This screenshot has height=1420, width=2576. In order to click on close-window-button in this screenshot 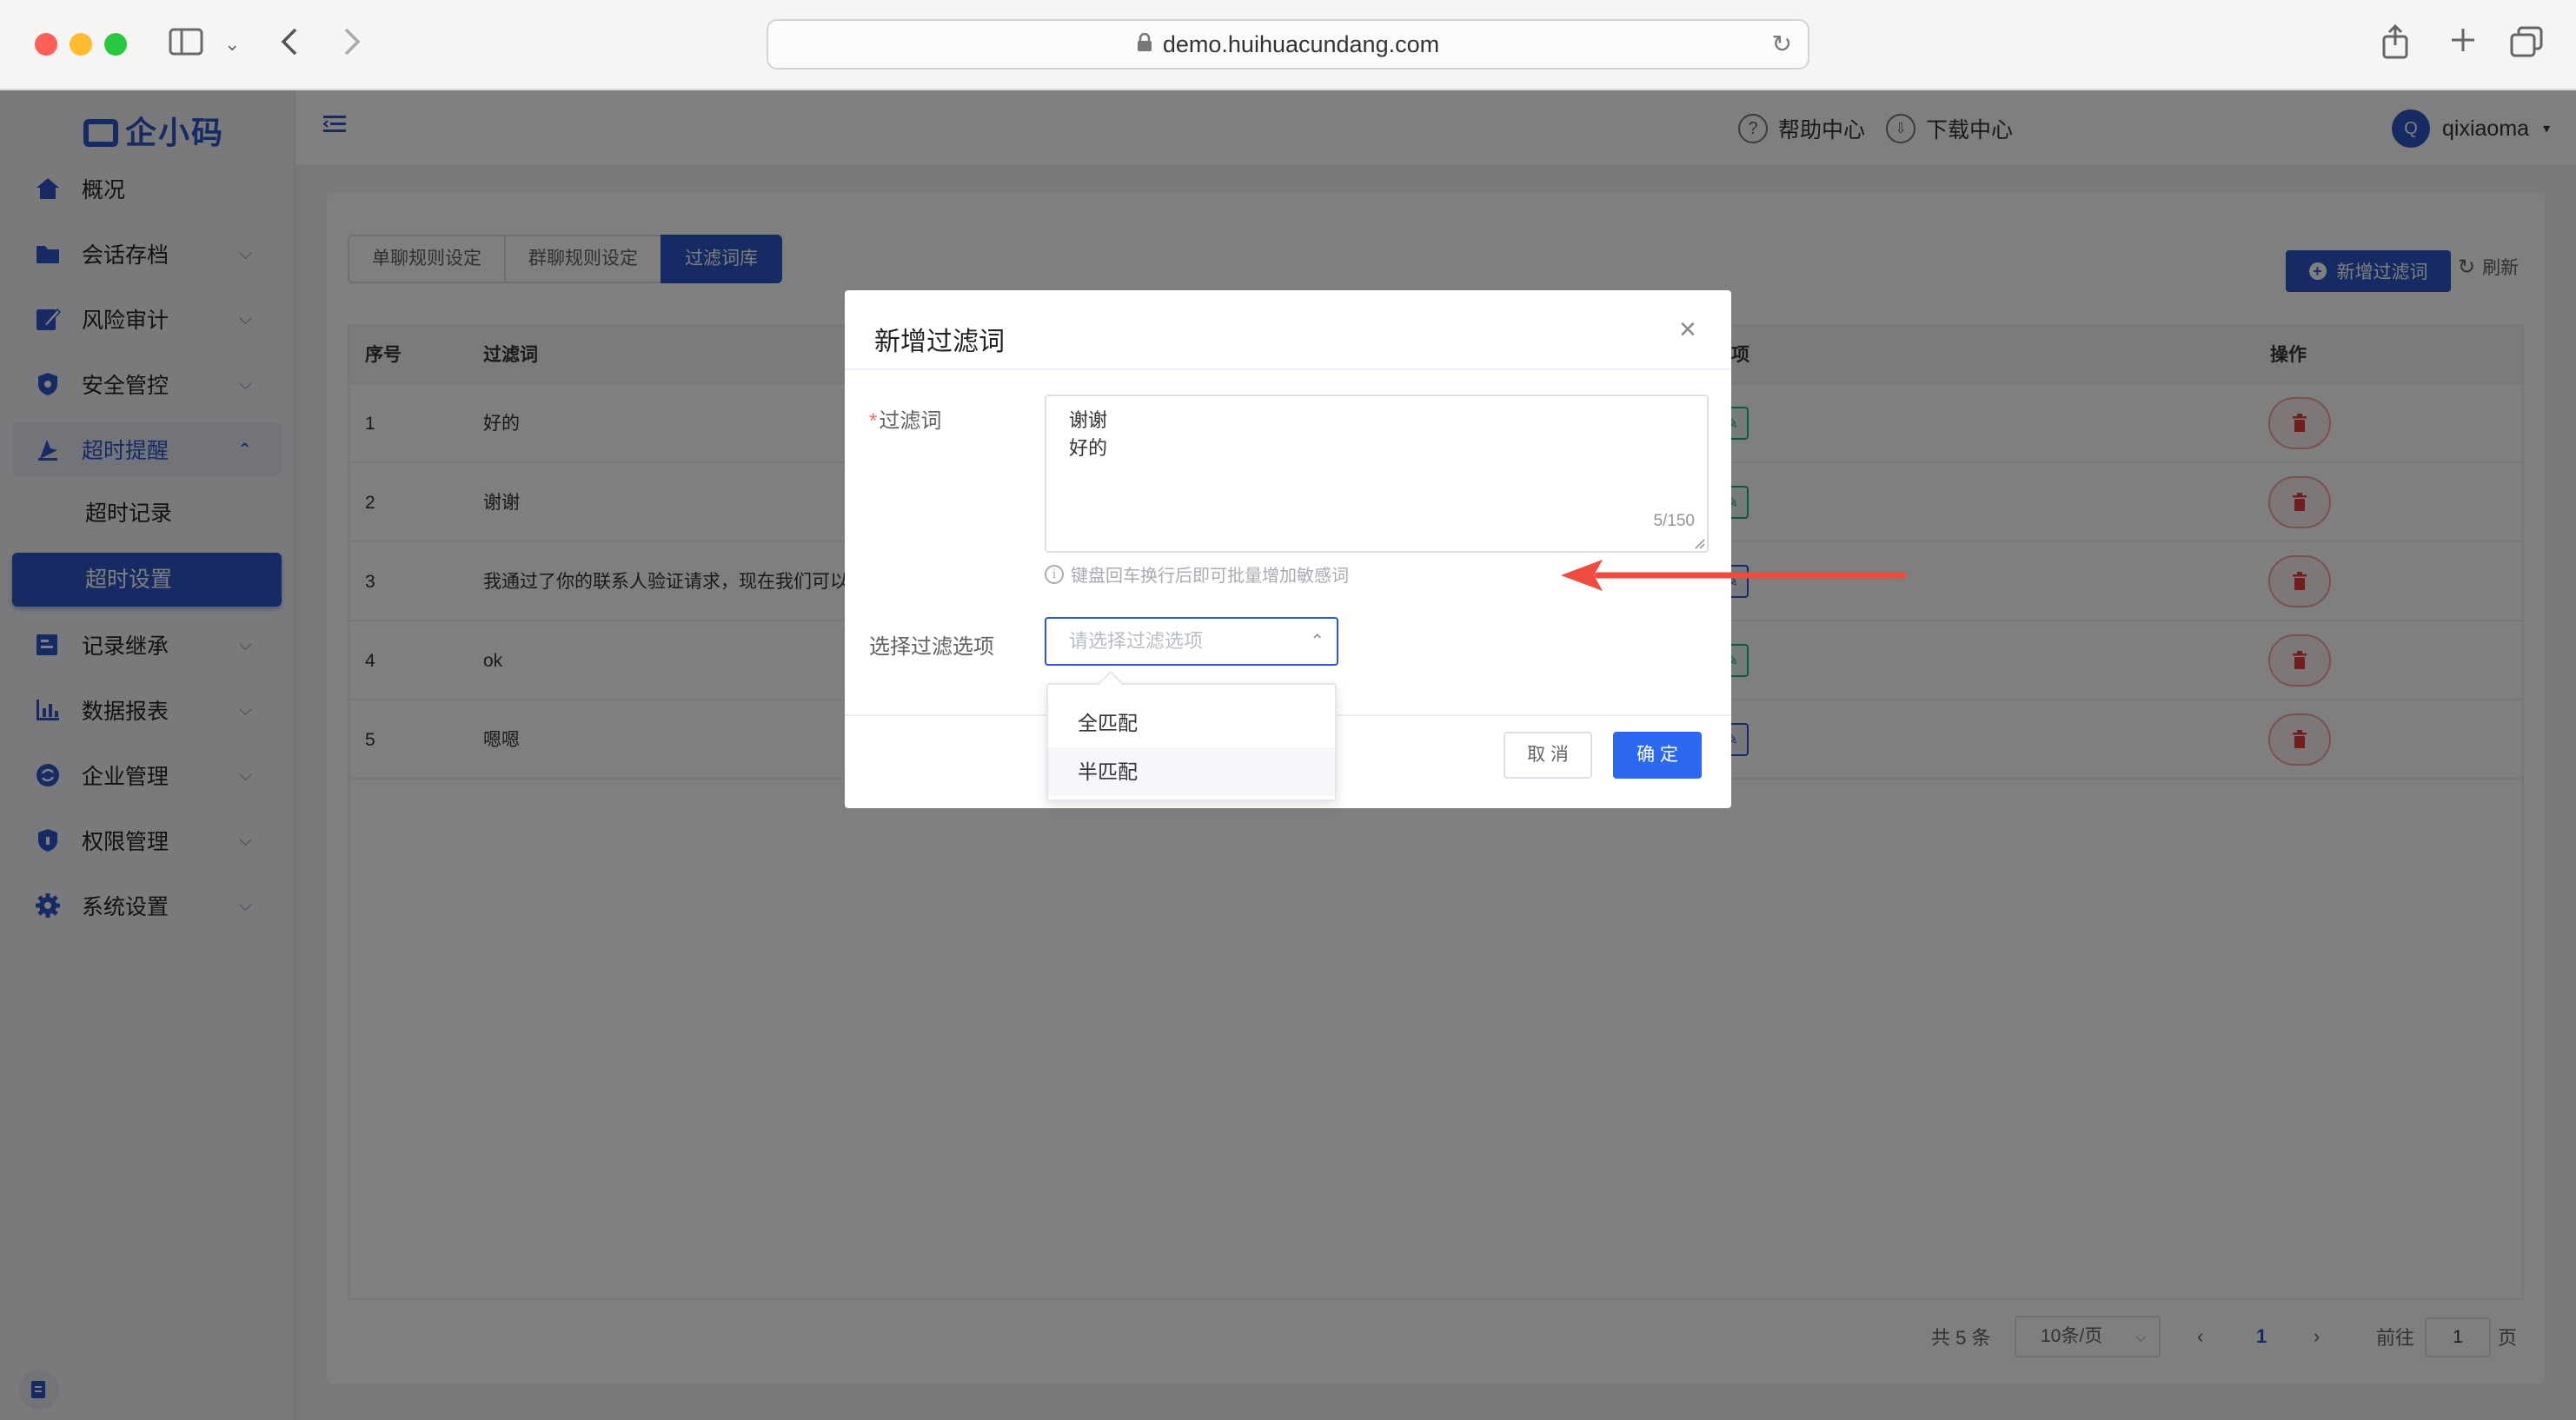, I will do `click(46, 44)`.